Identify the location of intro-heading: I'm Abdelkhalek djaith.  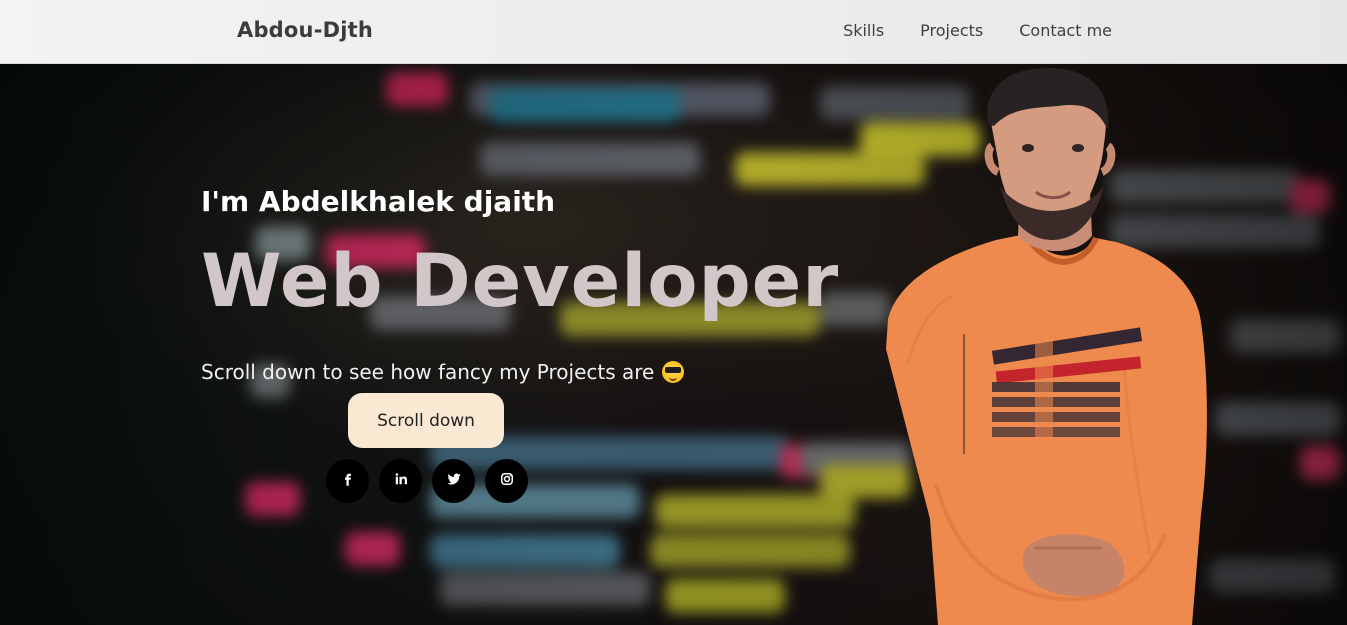
(378, 201).